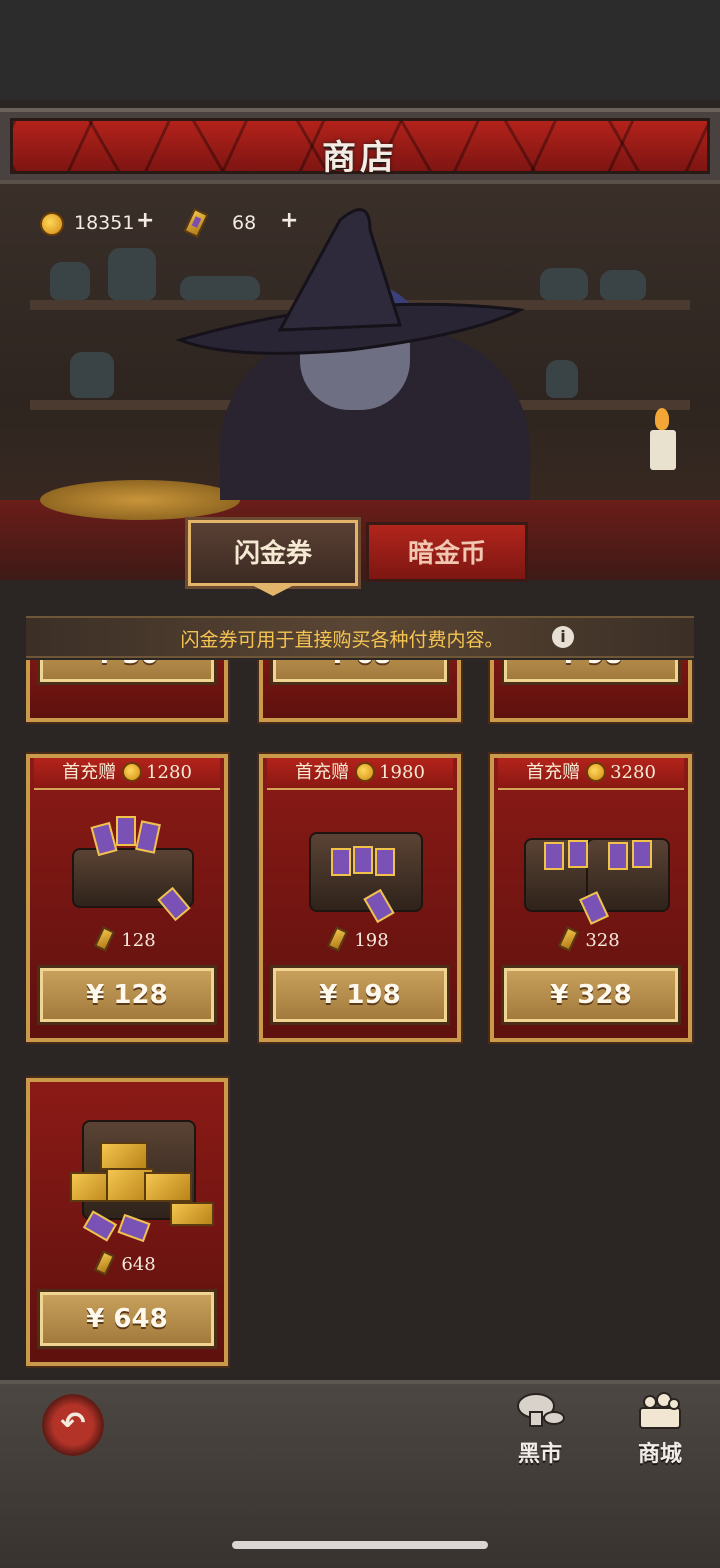 This screenshot has width=720, height=1568. Describe the element at coordinates (591, 672) in the screenshot. I see `price-button: ¥ 98` at that location.